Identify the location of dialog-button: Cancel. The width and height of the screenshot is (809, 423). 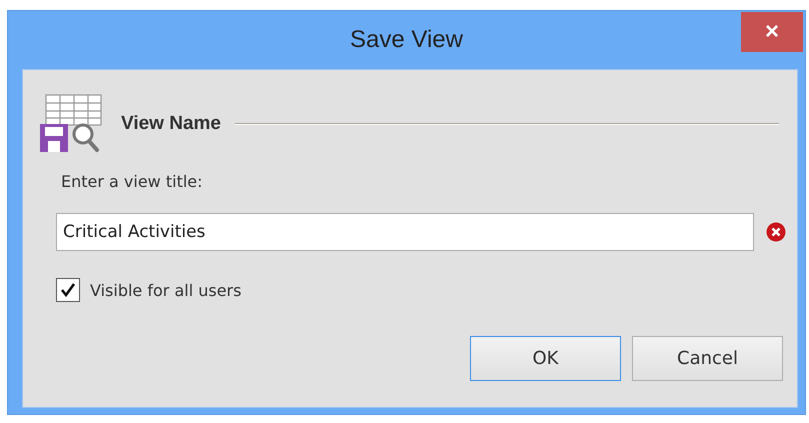
(707, 358).